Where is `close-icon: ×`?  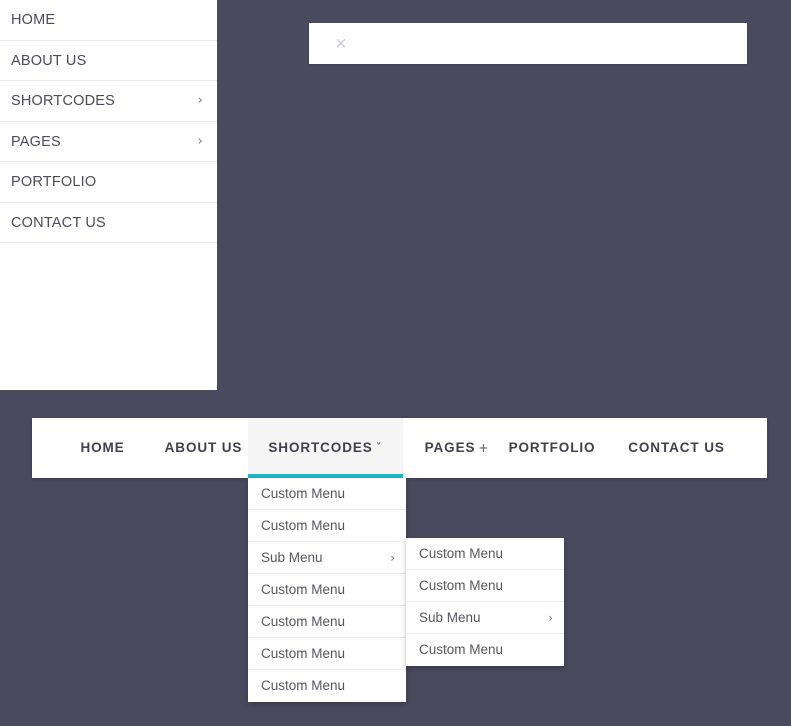
close-icon: × is located at coordinates (341, 43).